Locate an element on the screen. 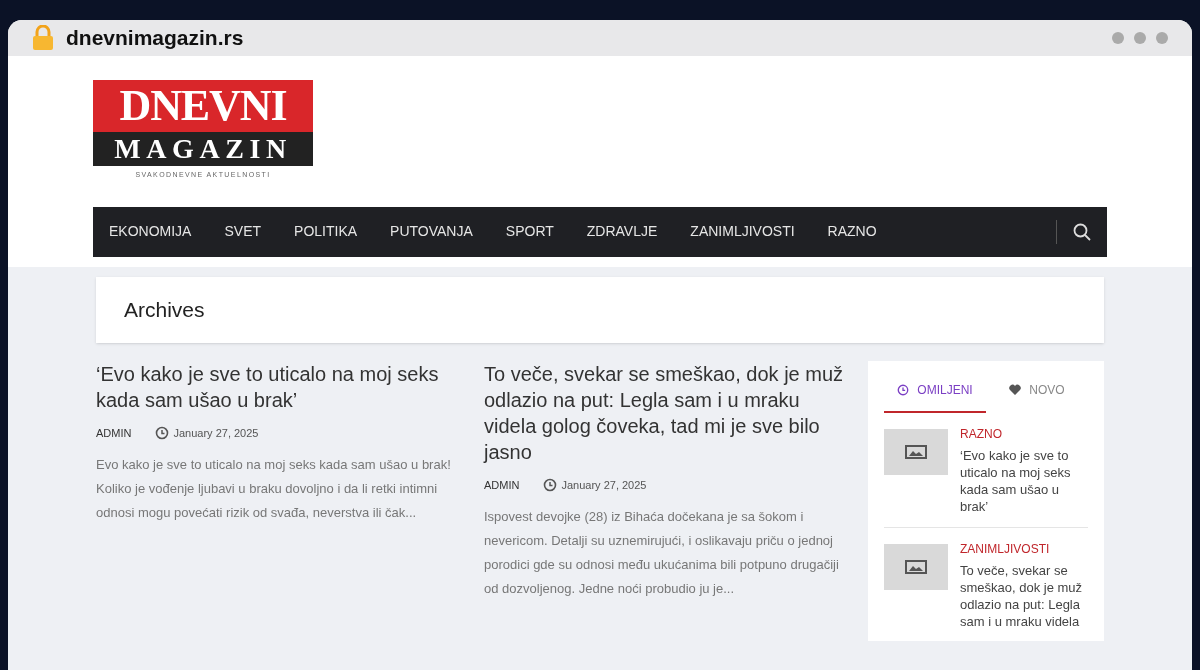  post-title: To veče, svekar se smeškao, dok je muž odlazio na put: Legla sam i u mraku videla golog čoveka, tad mi je sve bilo jasno is located at coordinates (664, 412).